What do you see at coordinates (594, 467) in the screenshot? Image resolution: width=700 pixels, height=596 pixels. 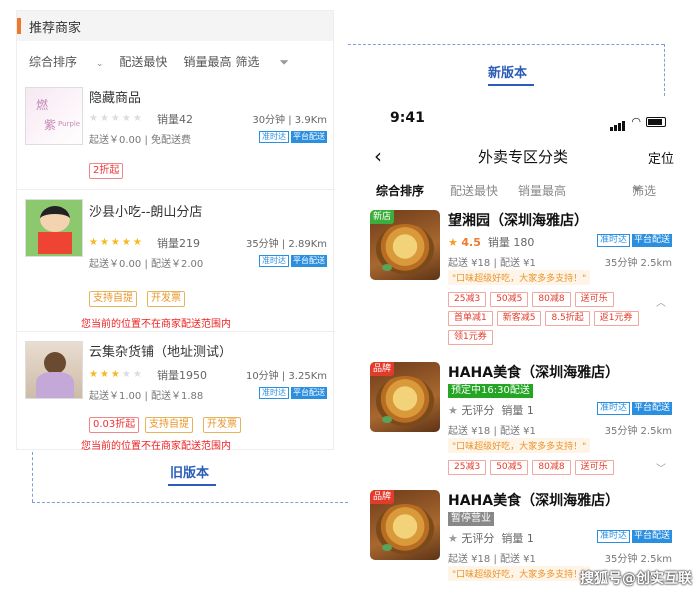 I see `promo-tag: 送可乐` at bounding box center [594, 467].